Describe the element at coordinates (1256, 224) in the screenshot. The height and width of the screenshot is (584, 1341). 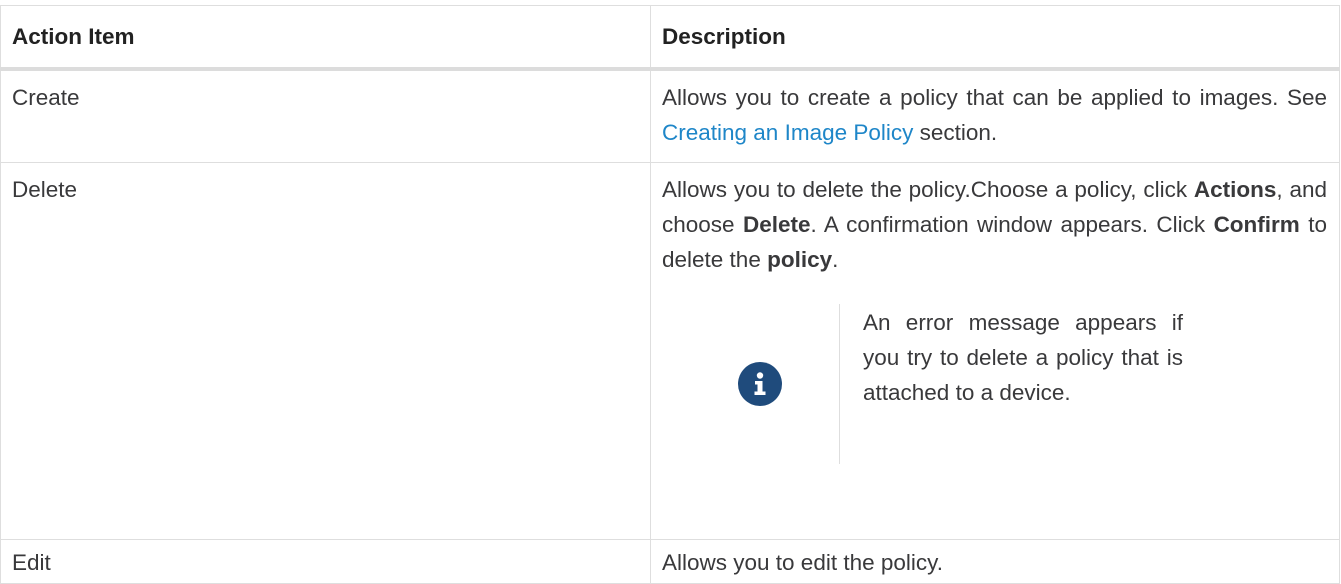
I see `bold-confirm: Confirm` at that location.